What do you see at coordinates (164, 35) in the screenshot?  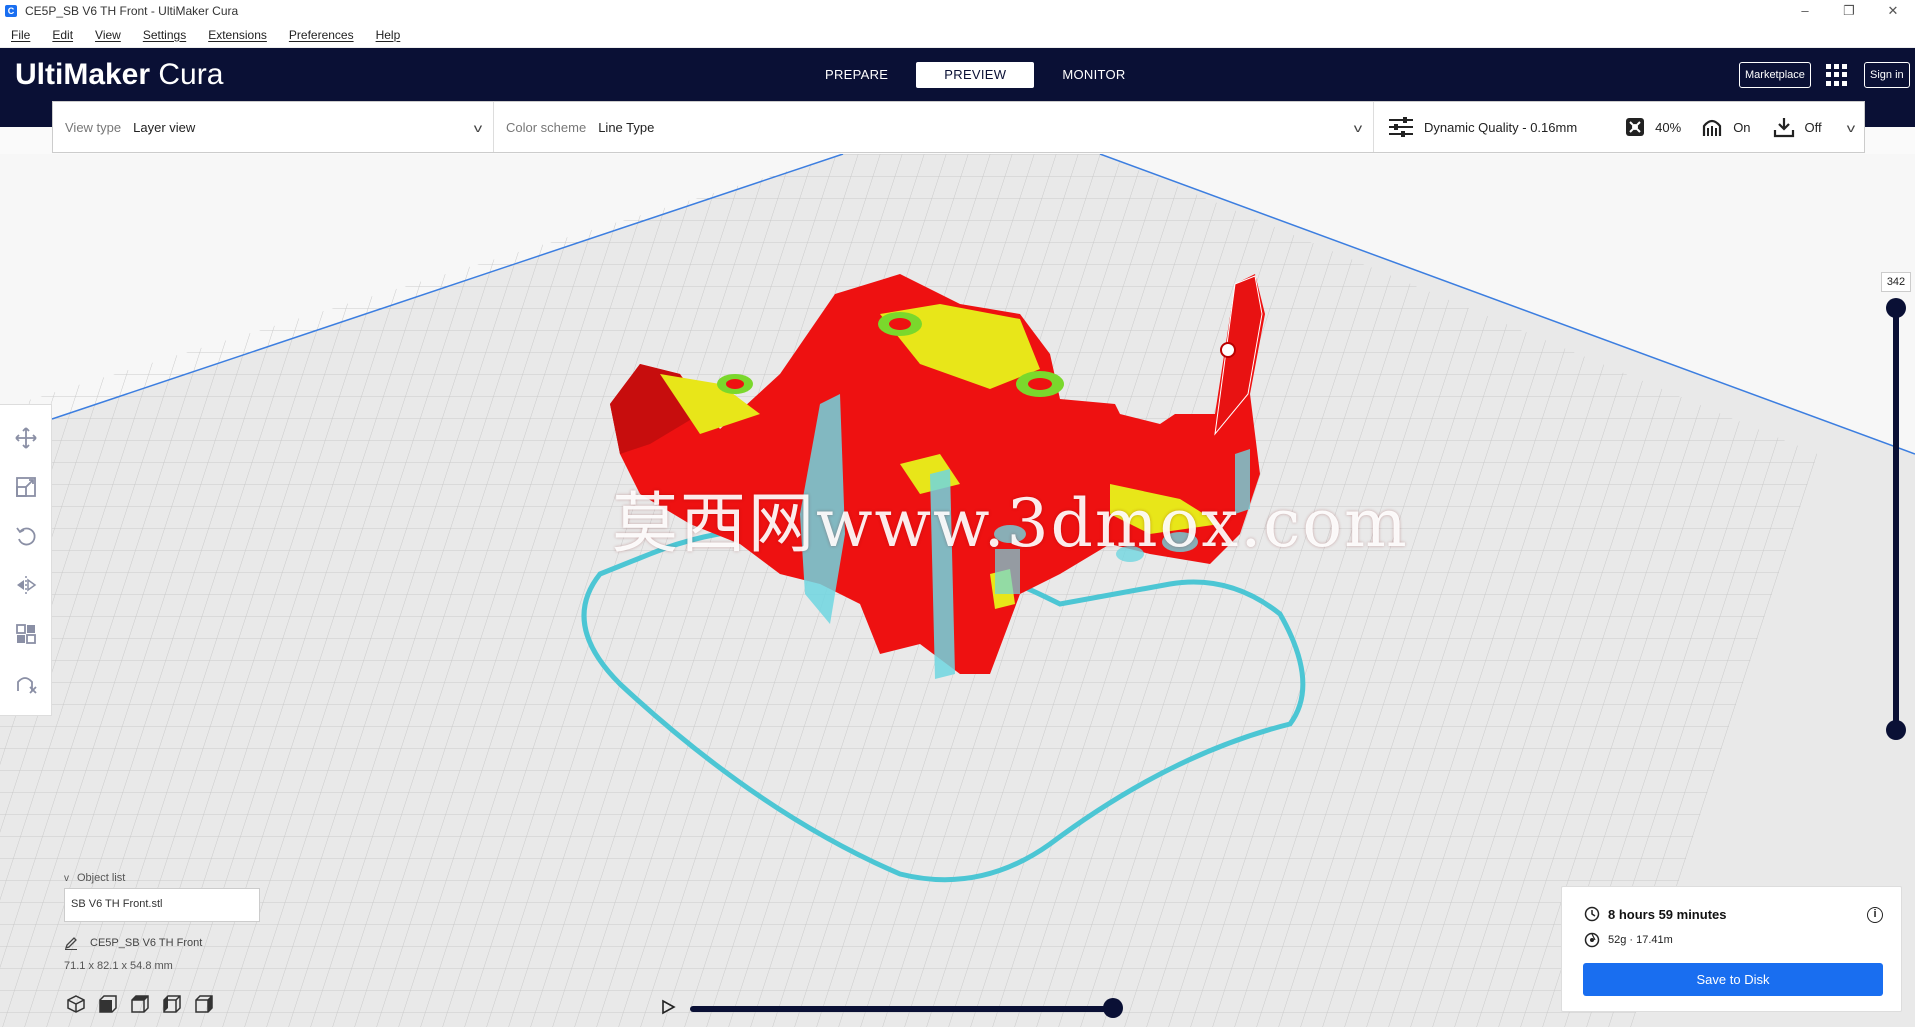 I see `menu-settings: Settings` at bounding box center [164, 35].